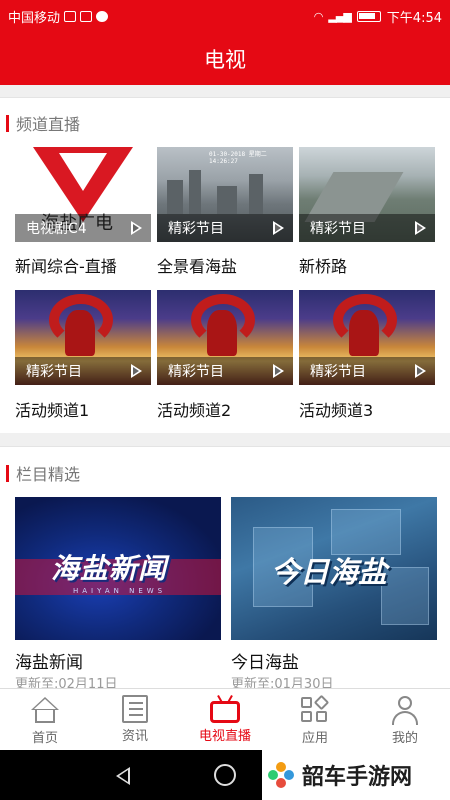 This screenshot has height=800, width=450. Describe the element at coordinates (102, 16) in the screenshot. I see `chat-notification-icon` at that location.